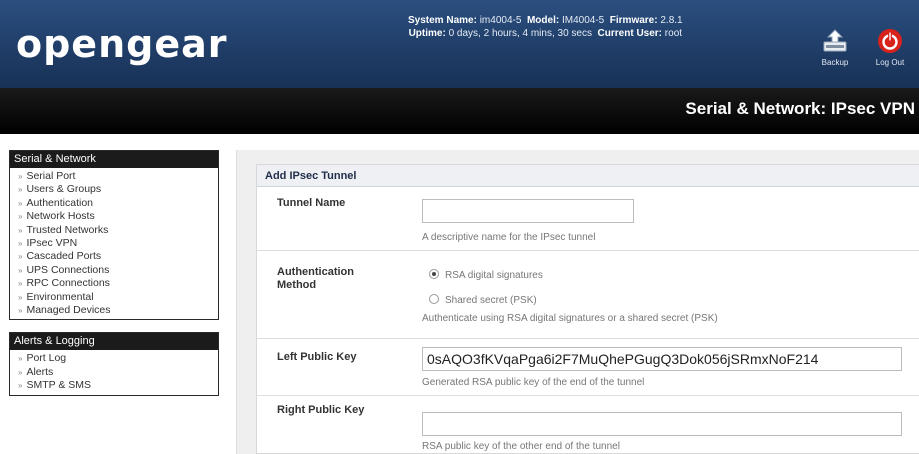 Image resolution: width=919 pixels, height=454 pixels. Describe the element at coordinates (491, 300) in the screenshot. I see `psk-radio-label: Shared secret (PSK)` at that location.